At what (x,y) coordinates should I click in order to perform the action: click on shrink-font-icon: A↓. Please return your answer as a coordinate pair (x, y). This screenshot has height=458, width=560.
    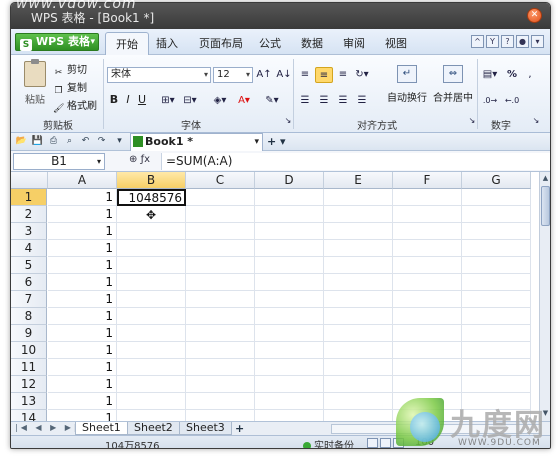
    Looking at the image, I should click on (284, 75).